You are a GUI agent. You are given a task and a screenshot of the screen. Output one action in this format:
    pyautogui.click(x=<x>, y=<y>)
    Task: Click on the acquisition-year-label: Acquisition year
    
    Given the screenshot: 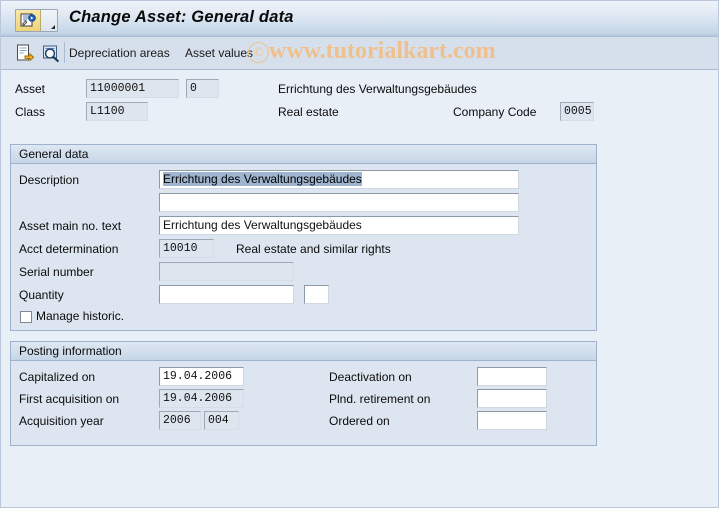 What is the action you would take?
    pyautogui.click(x=61, y=421)
    